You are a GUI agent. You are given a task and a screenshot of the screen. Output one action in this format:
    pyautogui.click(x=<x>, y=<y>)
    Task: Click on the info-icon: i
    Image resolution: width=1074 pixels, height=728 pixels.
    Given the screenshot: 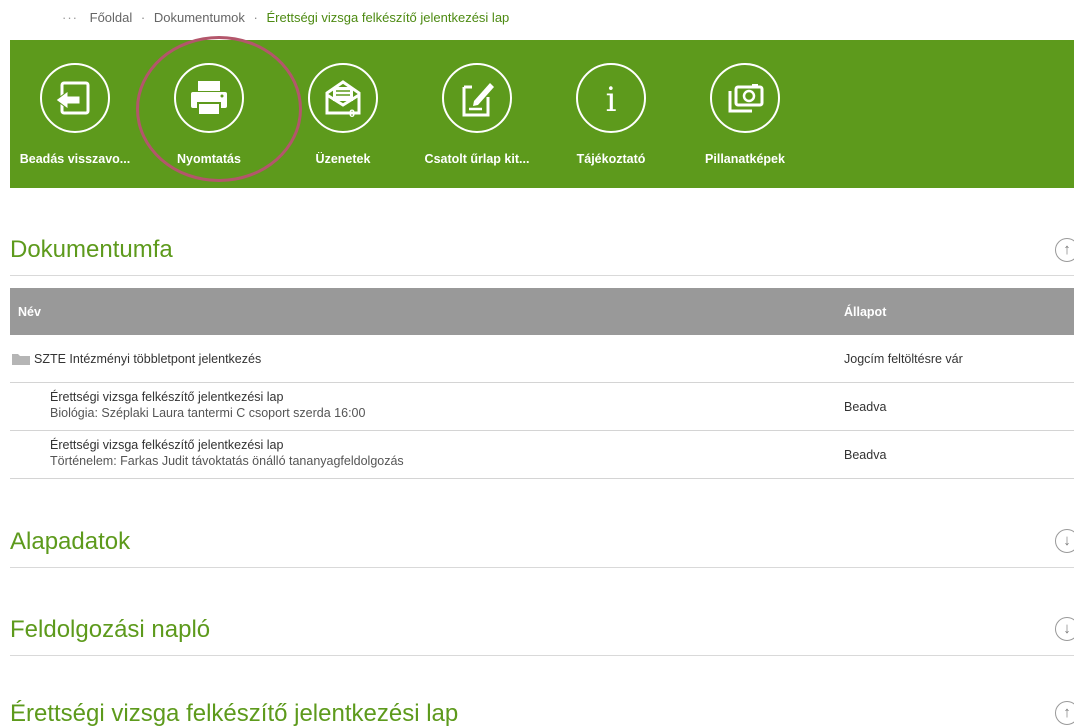 What is the action you would take?
    pyautogui.click(x=611, y=98)
    